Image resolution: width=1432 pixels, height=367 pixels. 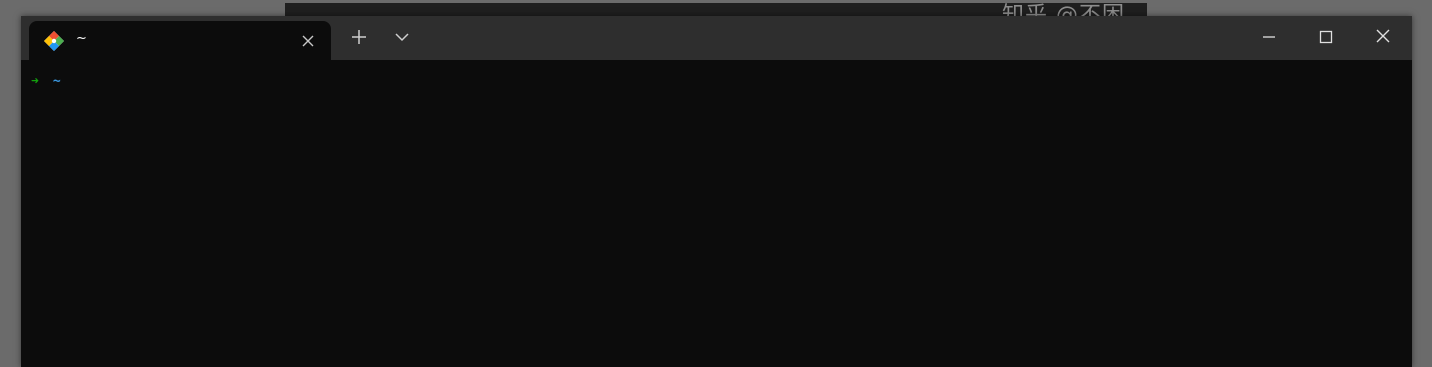 I want to click on maximize-icon, so click(x=1326, y=38).